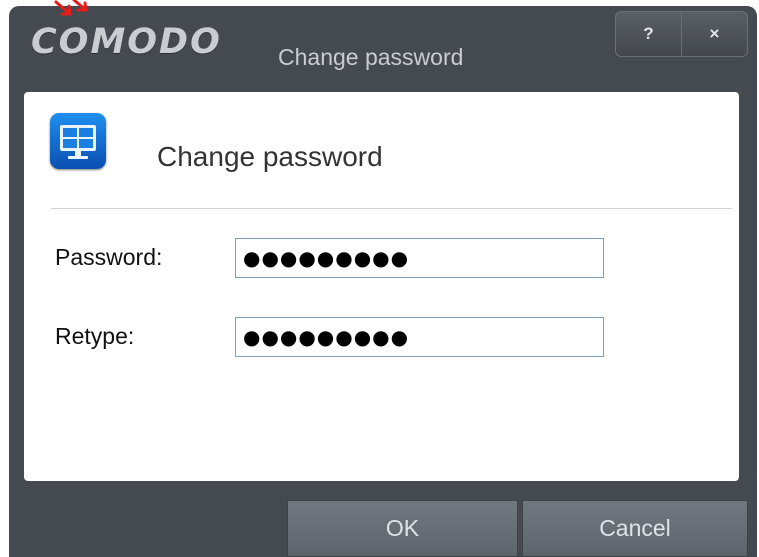 This screenshot has height=557, width=759. What do you see at coordinates (419, 258) in the screenshot?
I see `password-field: ●●●●●●●●●` at bounding box center [419, 258].